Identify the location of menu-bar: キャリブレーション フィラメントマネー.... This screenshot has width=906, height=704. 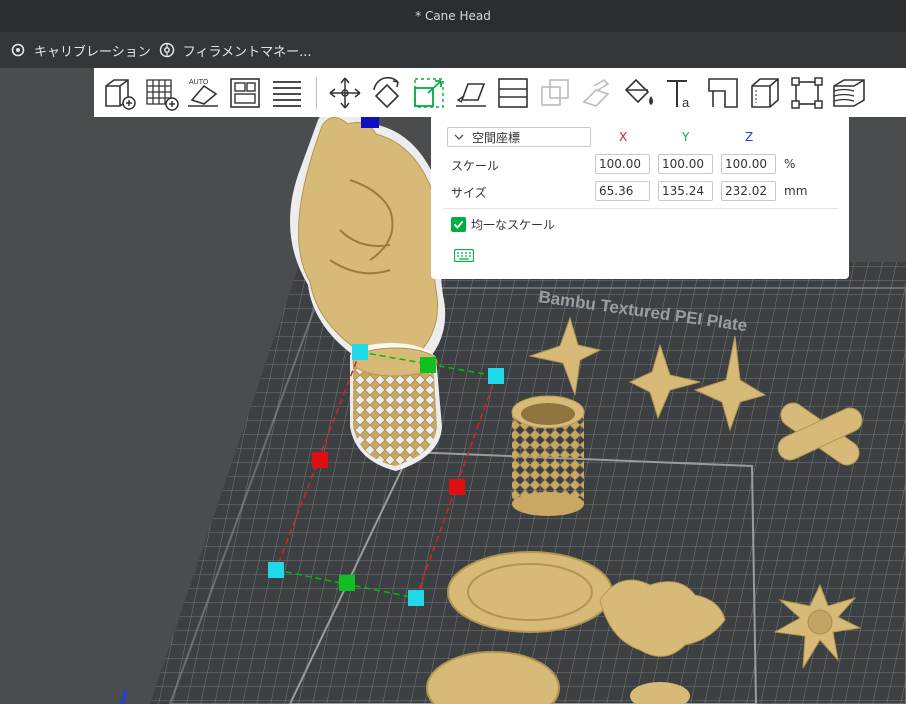
(453, 50).